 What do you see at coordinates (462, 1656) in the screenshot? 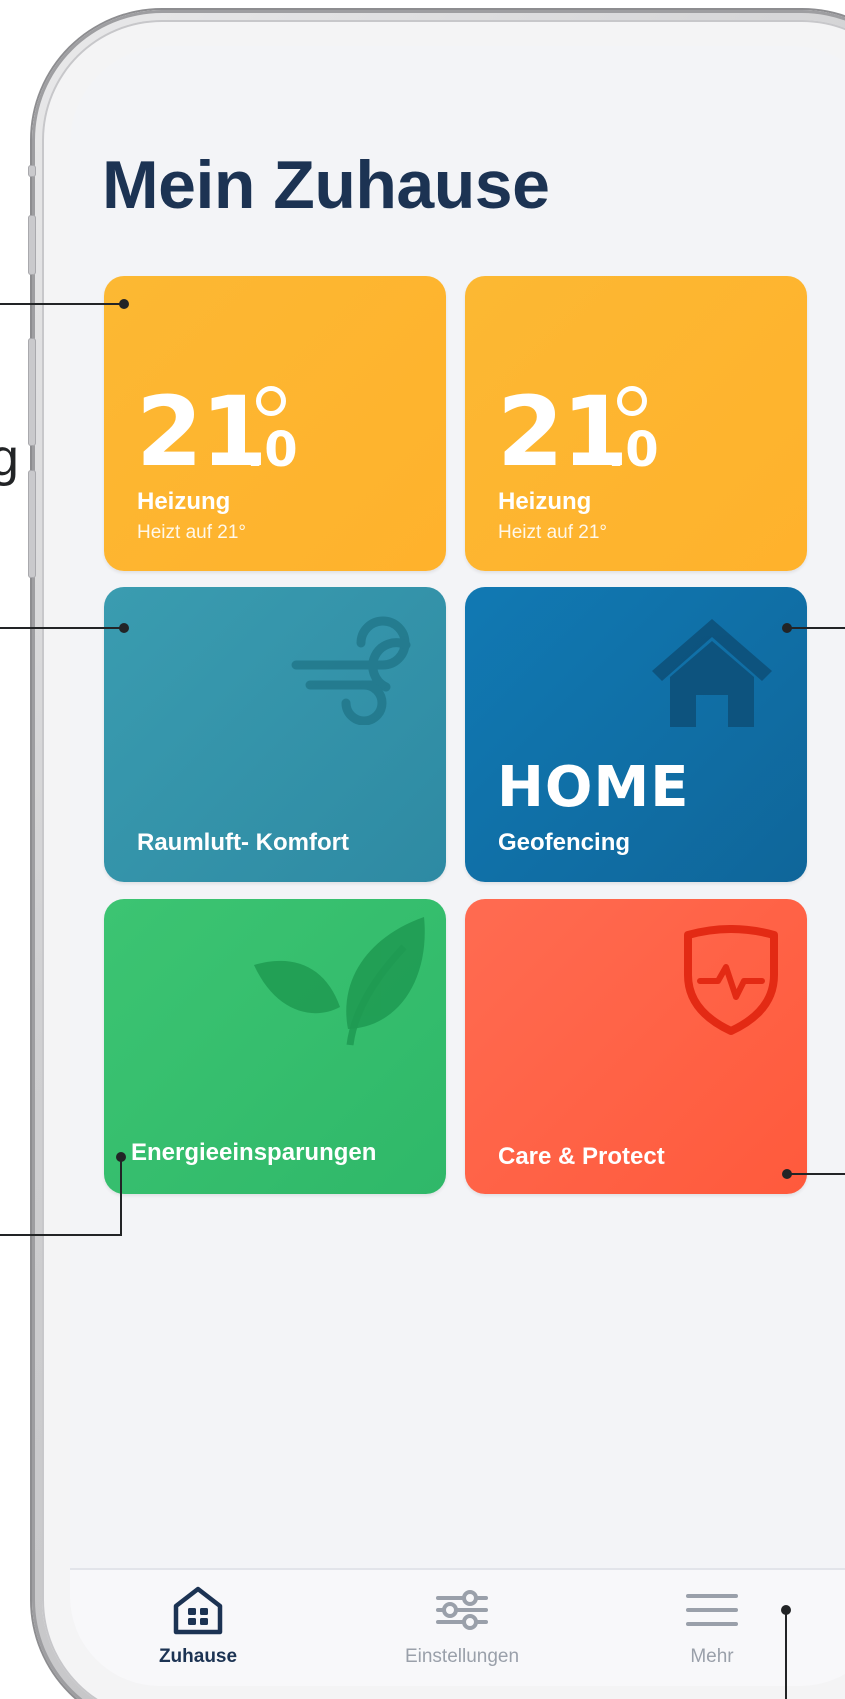
I see `tab-label: Einstellungen` at bounding box center [462, 1656].